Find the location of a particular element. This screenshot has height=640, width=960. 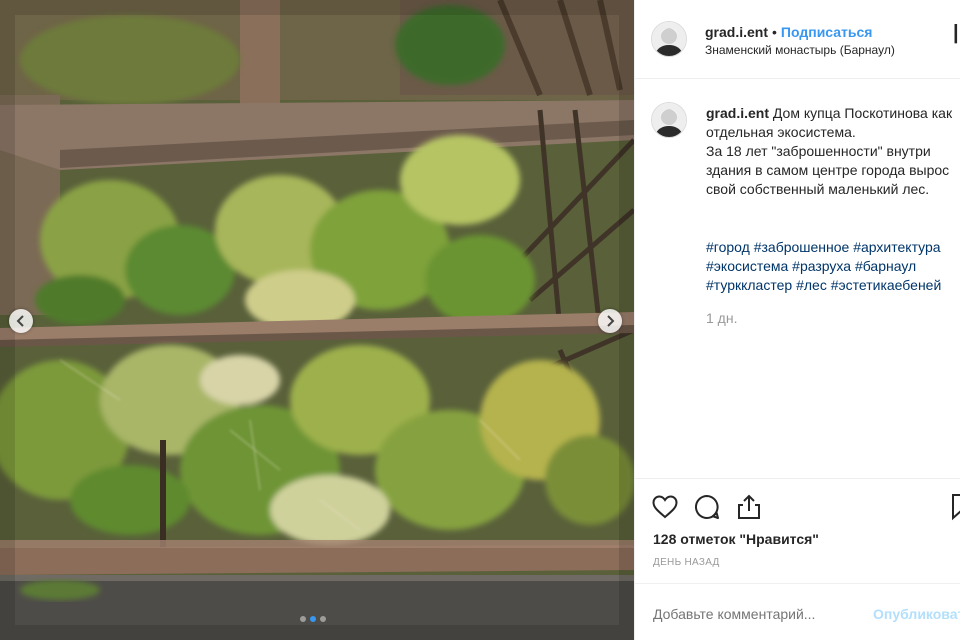

bookmark-icon is located at coordinates (956, 507).